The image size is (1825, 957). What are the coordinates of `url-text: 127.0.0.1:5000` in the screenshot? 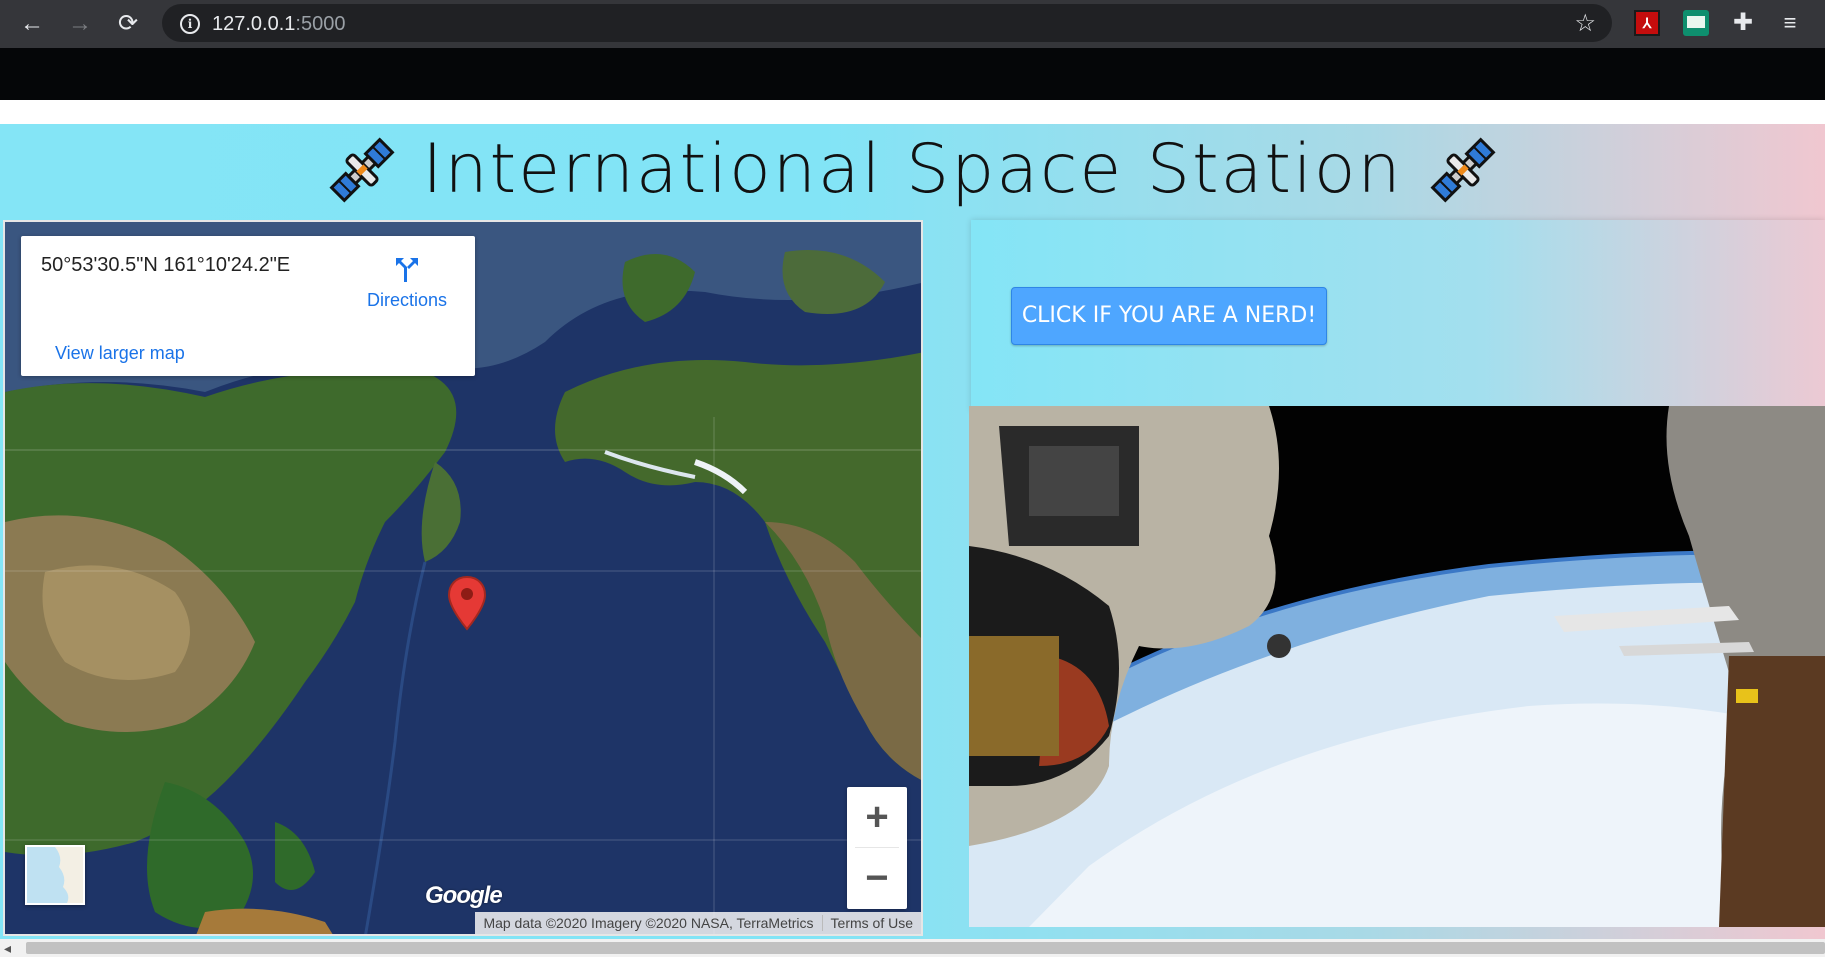 It's located at (278, 24).